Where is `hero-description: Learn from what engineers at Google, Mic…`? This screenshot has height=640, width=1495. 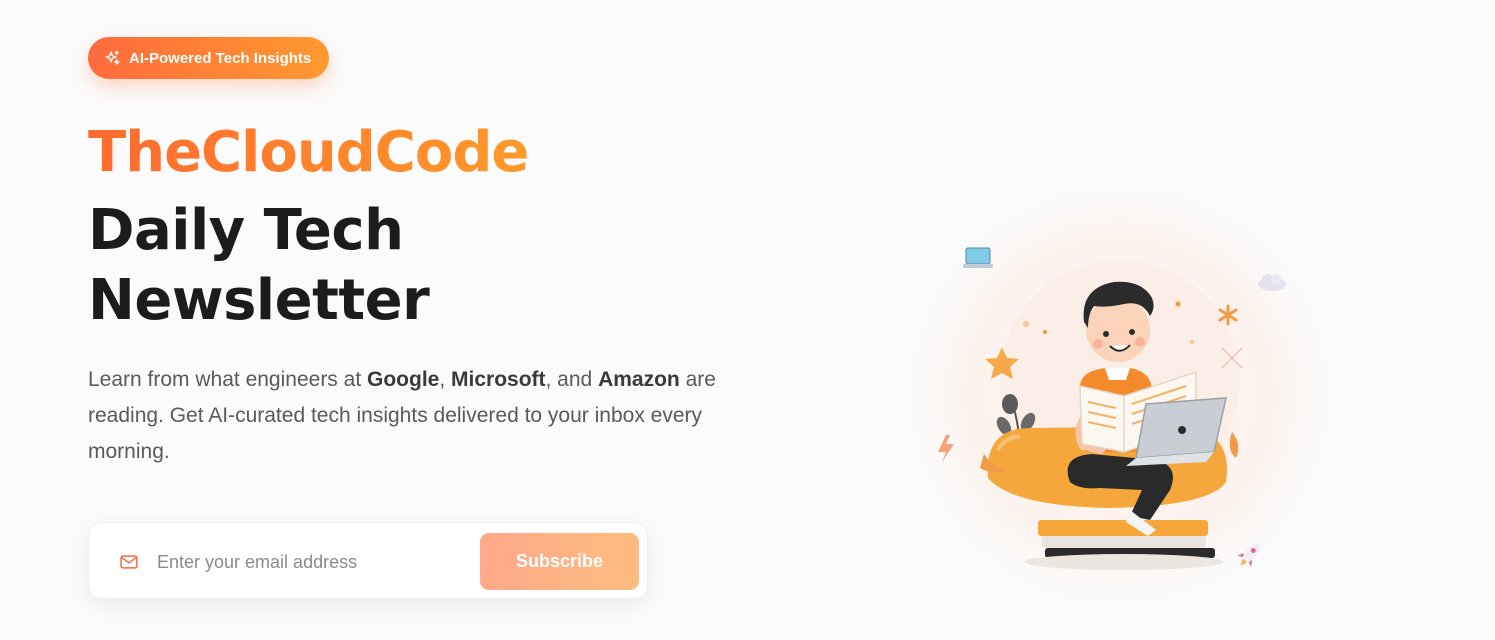
hero-description: Learn from what engineers at Google, Mic… is located at coordinates (413, 416).